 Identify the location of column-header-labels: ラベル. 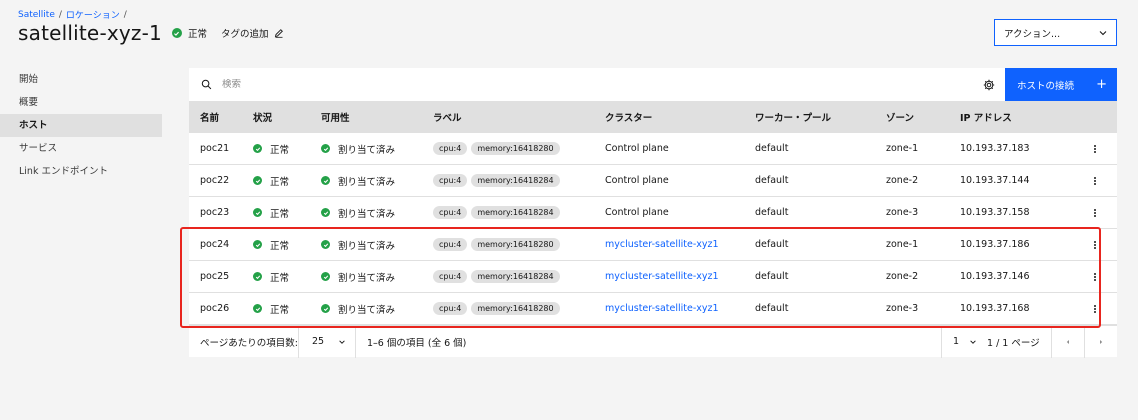
(519, 117).